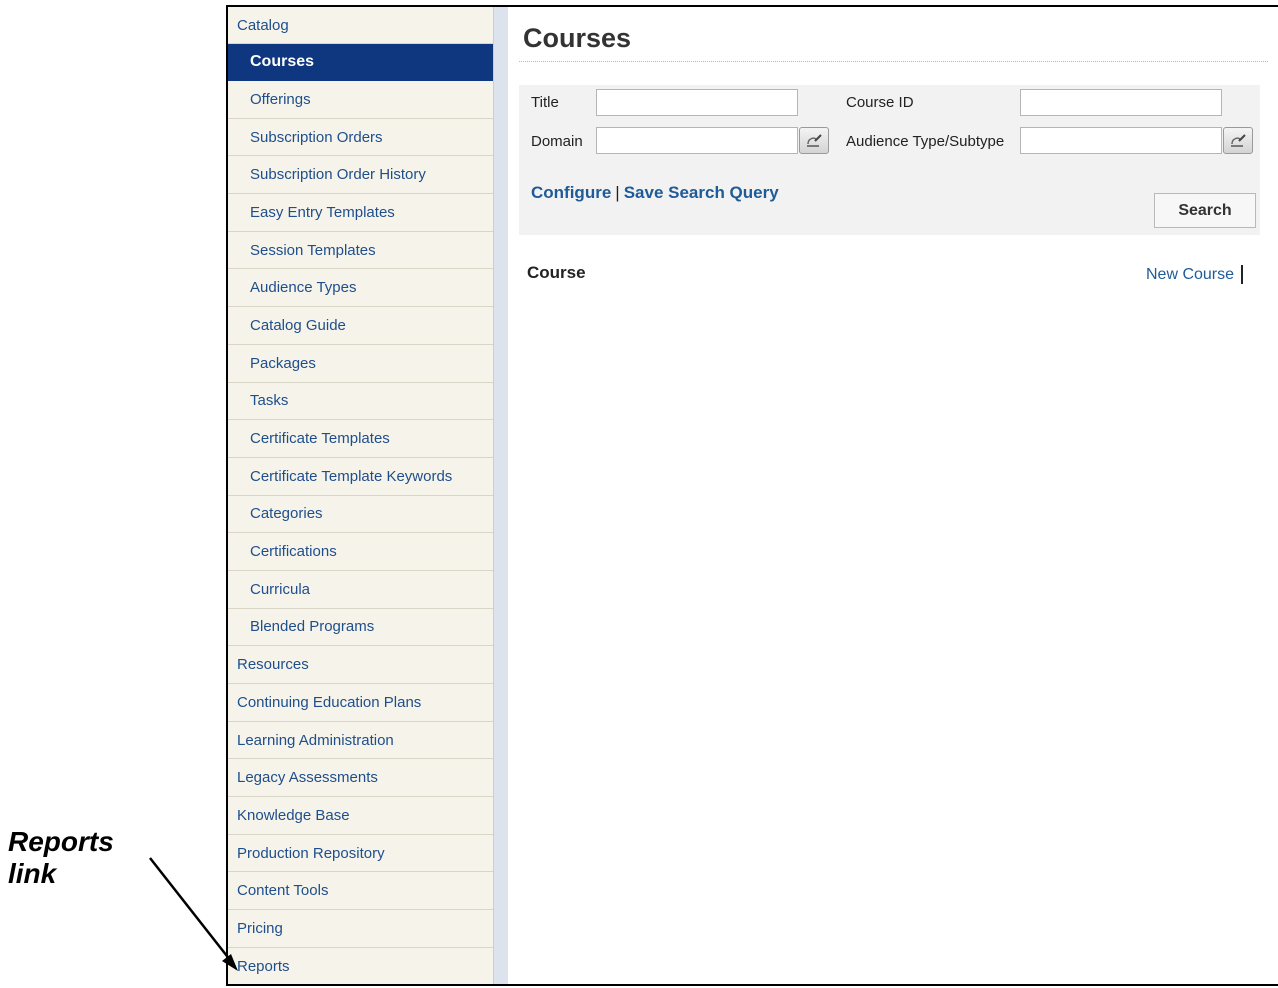 Image resolution: width=1278 pixels, height=988 pixels. I want to click on sidebar-item-packages: Packages, so click(360, 364).